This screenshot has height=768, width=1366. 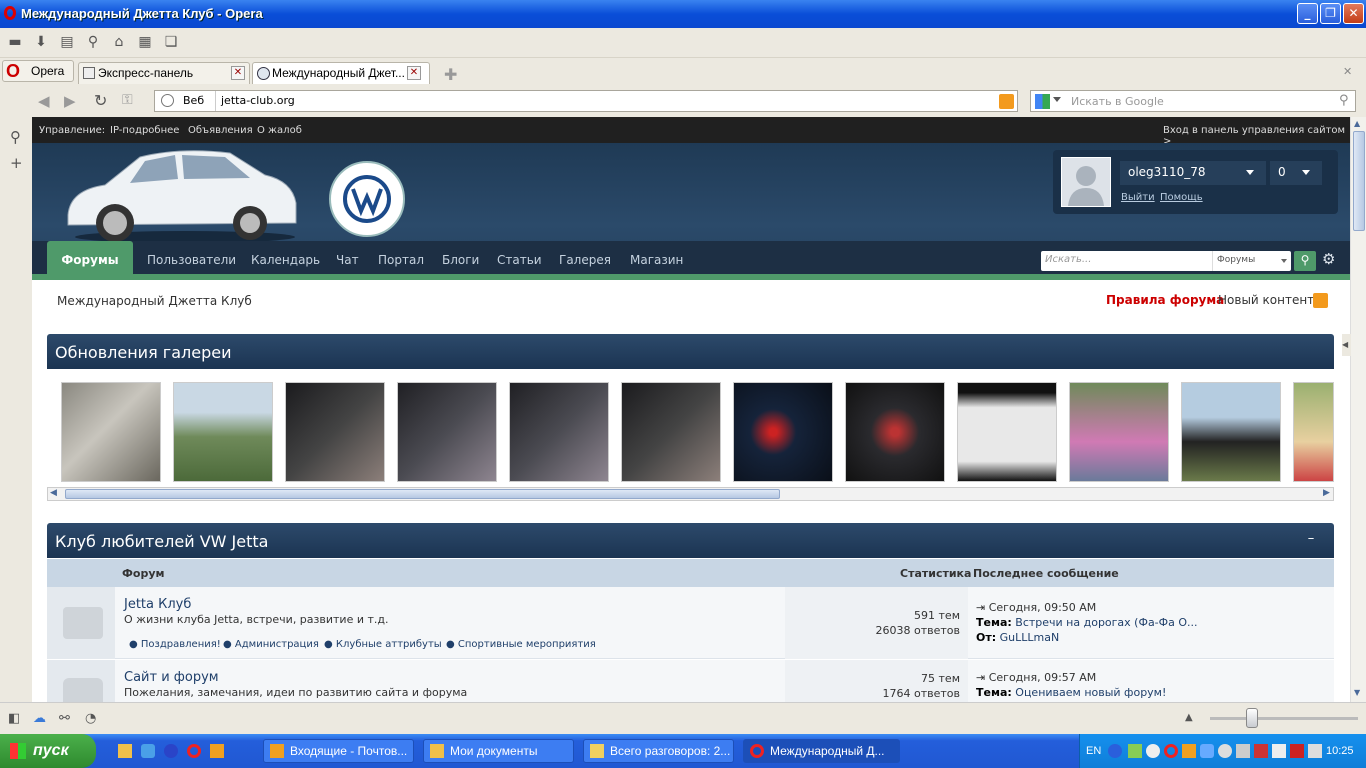 I want to click on maximize-button: ❐, so click(x=1330, y=13).